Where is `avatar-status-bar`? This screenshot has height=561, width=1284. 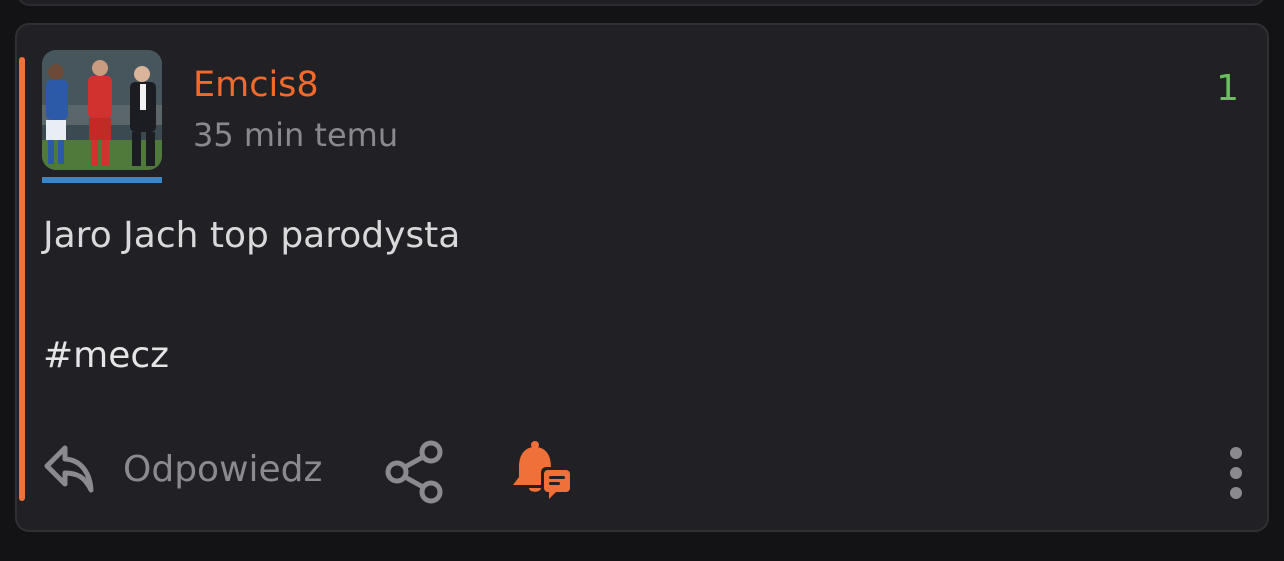 avatar-status-bar is located at coordinates (102, 180).